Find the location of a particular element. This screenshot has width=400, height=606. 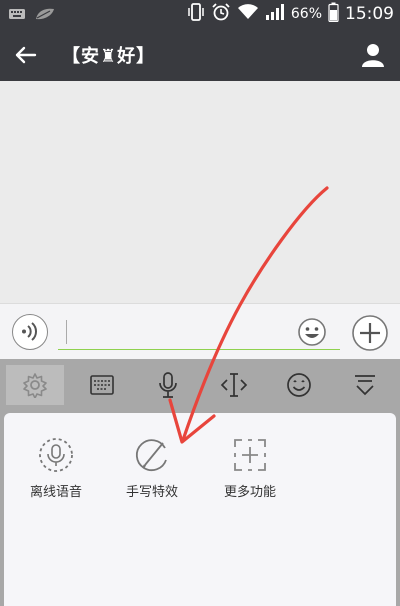

offline-voice-icon is located at coordinates (56, 455).